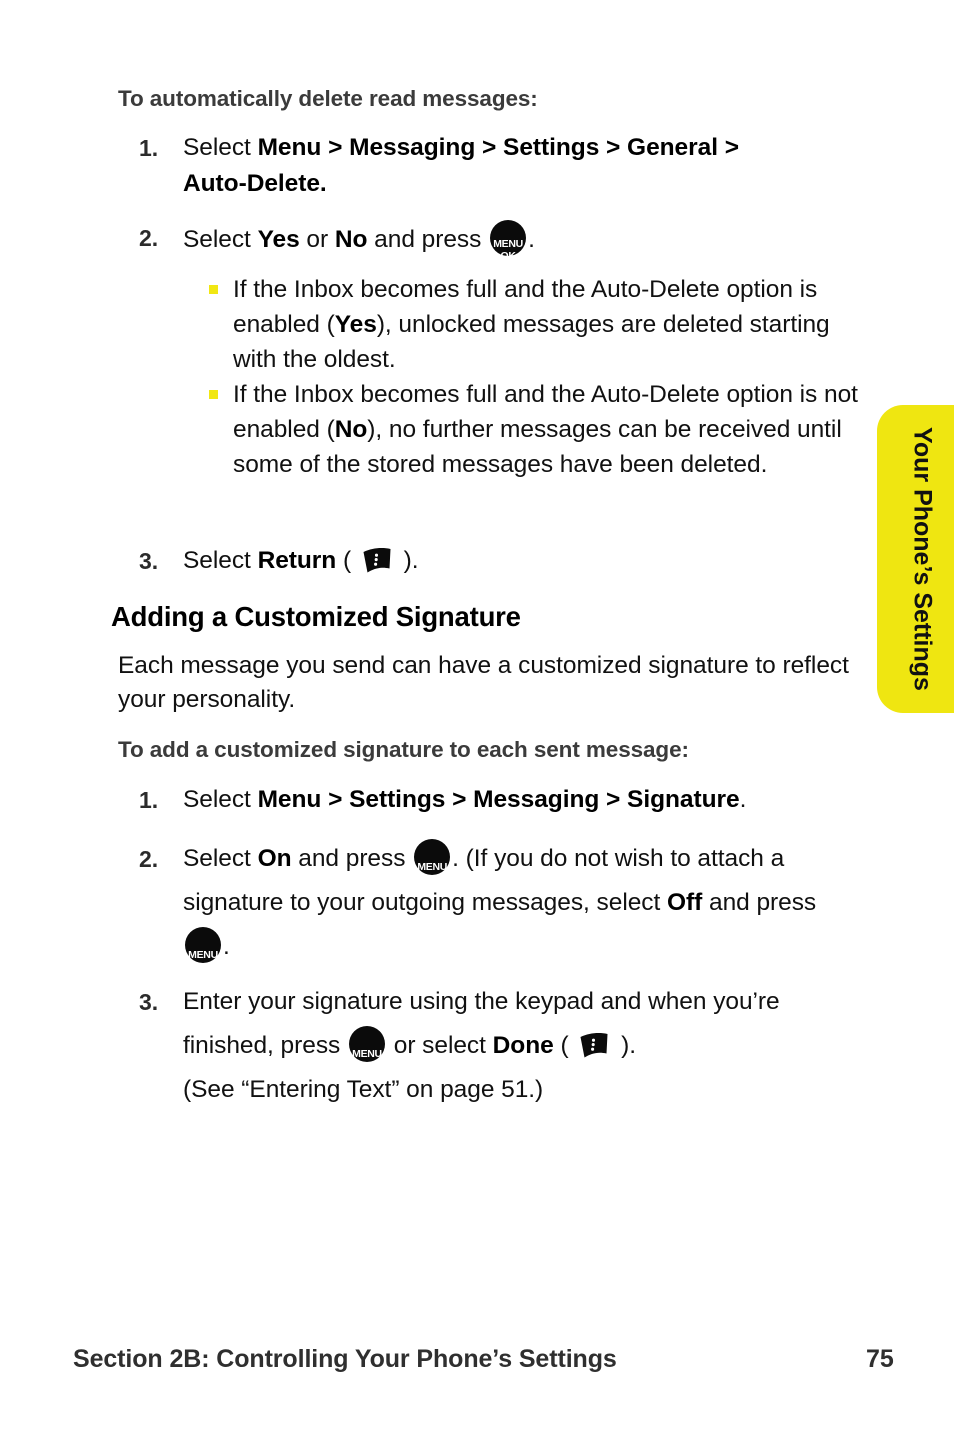 The image size is (954, 1431). Describe the element at coordinates (316, 616) in the screenshot. I see `section-heading-adding-signature: Adding a Customized Signature` at that location.